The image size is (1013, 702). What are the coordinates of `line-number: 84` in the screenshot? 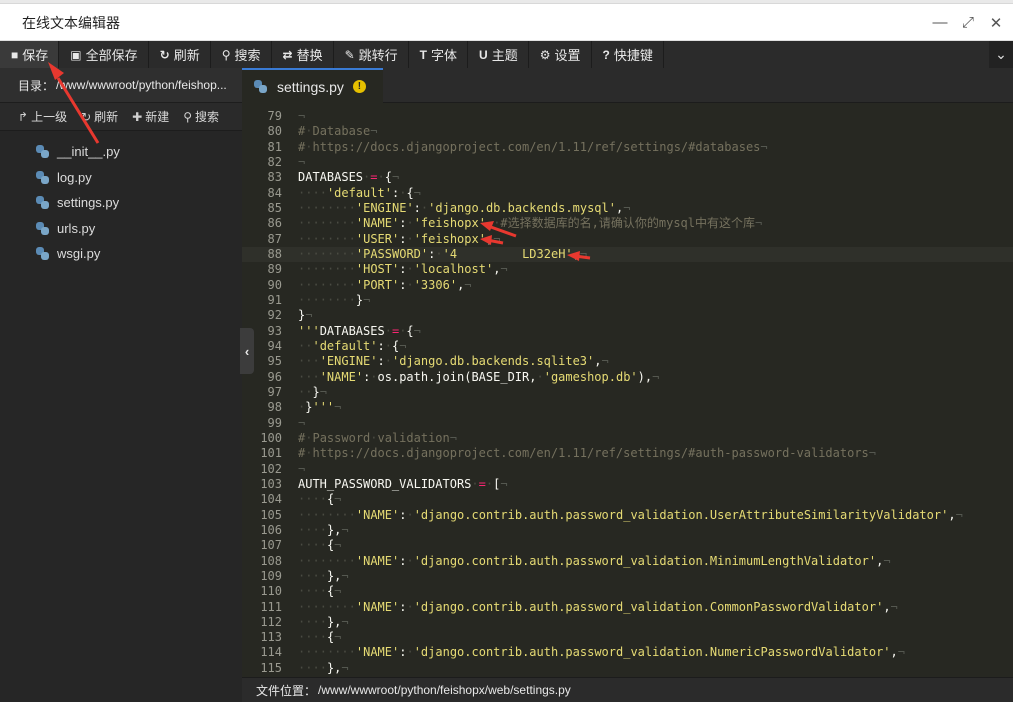 It's located at (274, 192).